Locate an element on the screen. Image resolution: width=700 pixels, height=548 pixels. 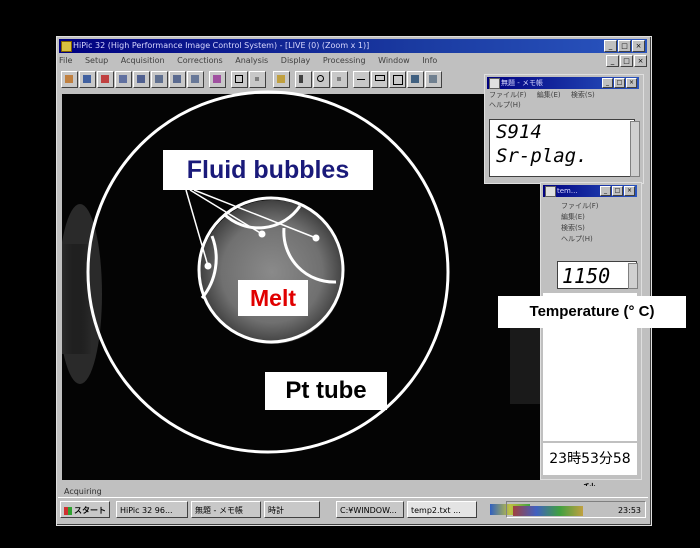
temperature-label: Temperature (° C) is located at coordinates (592, 312).